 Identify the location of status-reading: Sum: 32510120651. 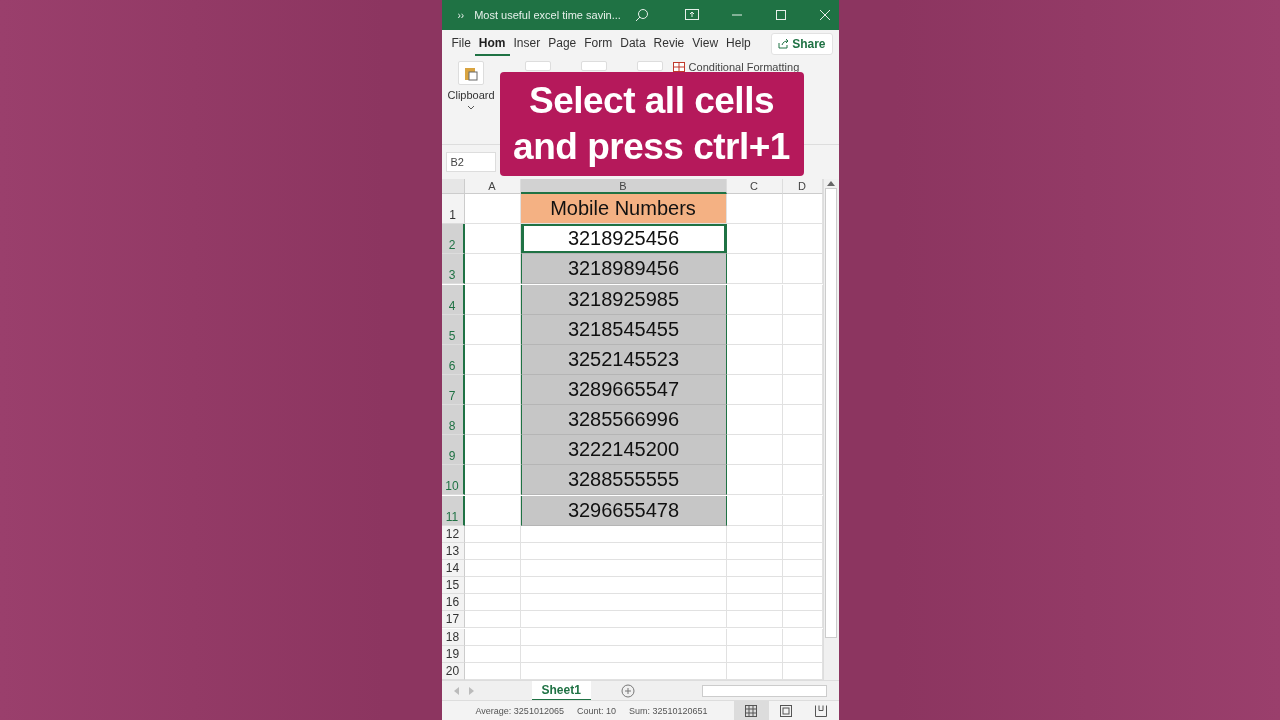
(668, 710).